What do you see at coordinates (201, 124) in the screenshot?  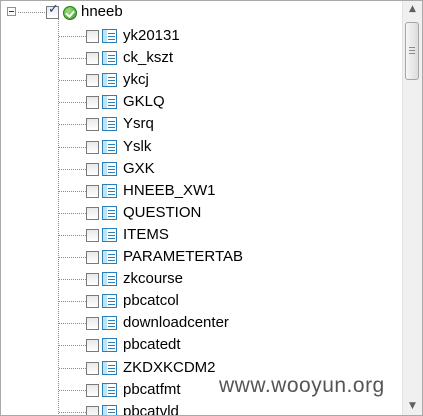 I see `tree-table-node: Ysrq` at bounding box center [201, 124].